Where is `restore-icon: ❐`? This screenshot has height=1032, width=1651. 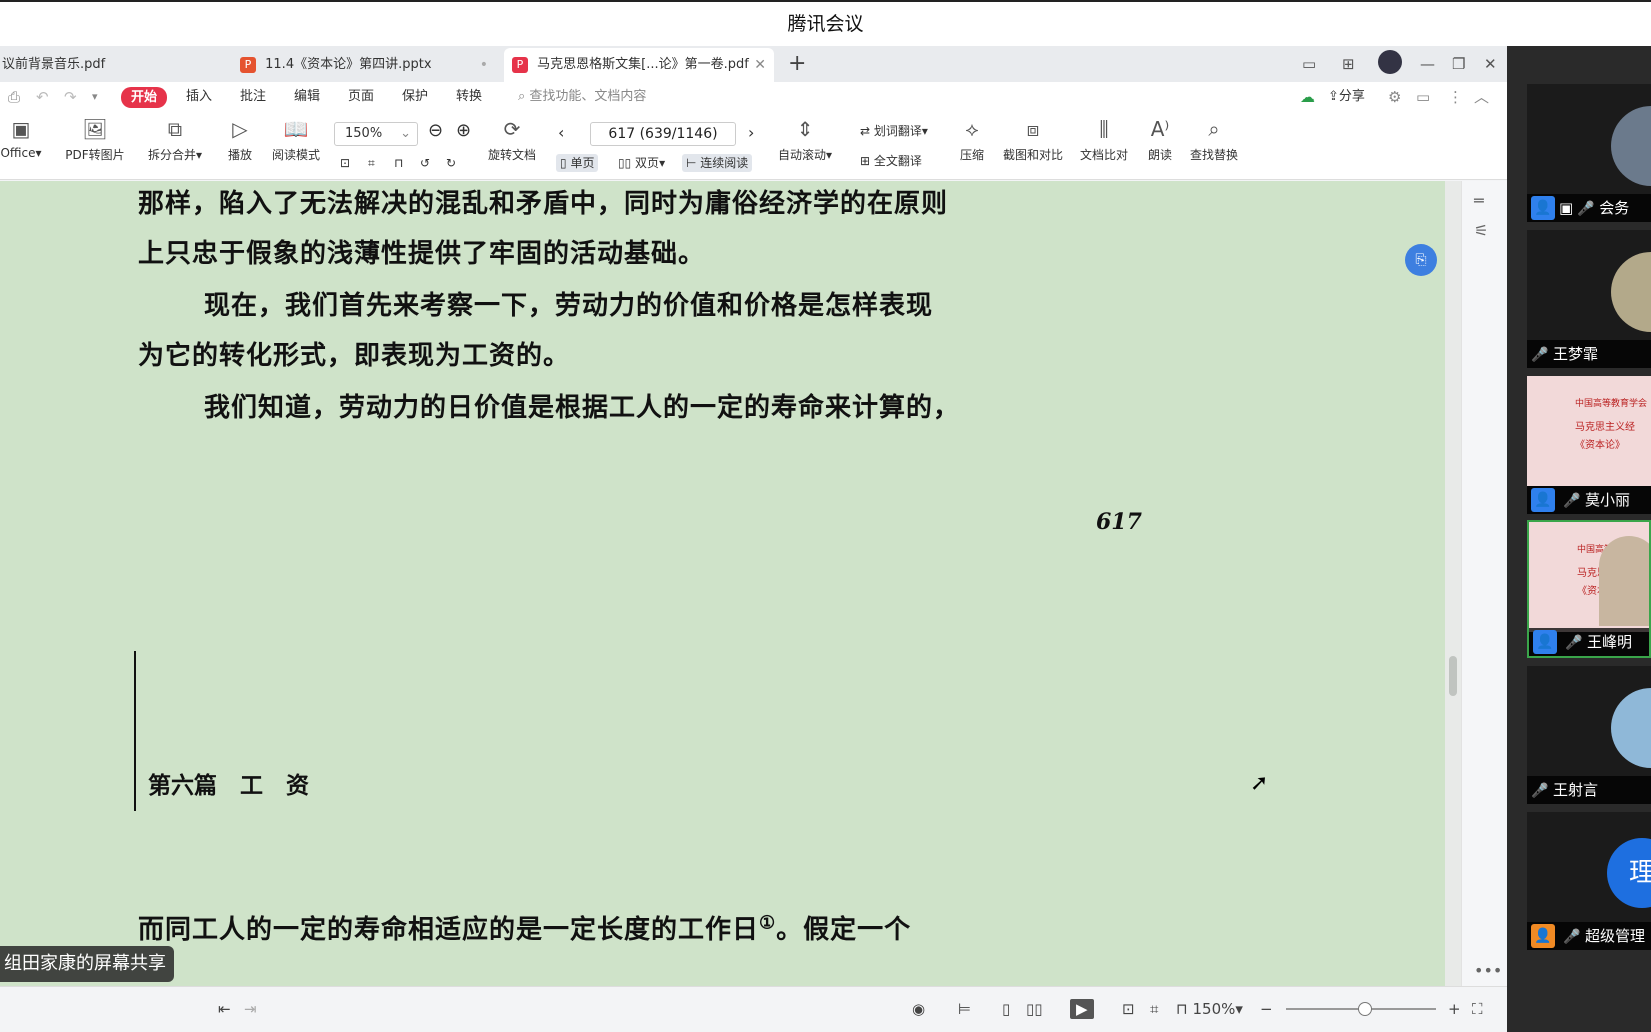 restore-icon: ❐ is located at coordinates (1458, 64).